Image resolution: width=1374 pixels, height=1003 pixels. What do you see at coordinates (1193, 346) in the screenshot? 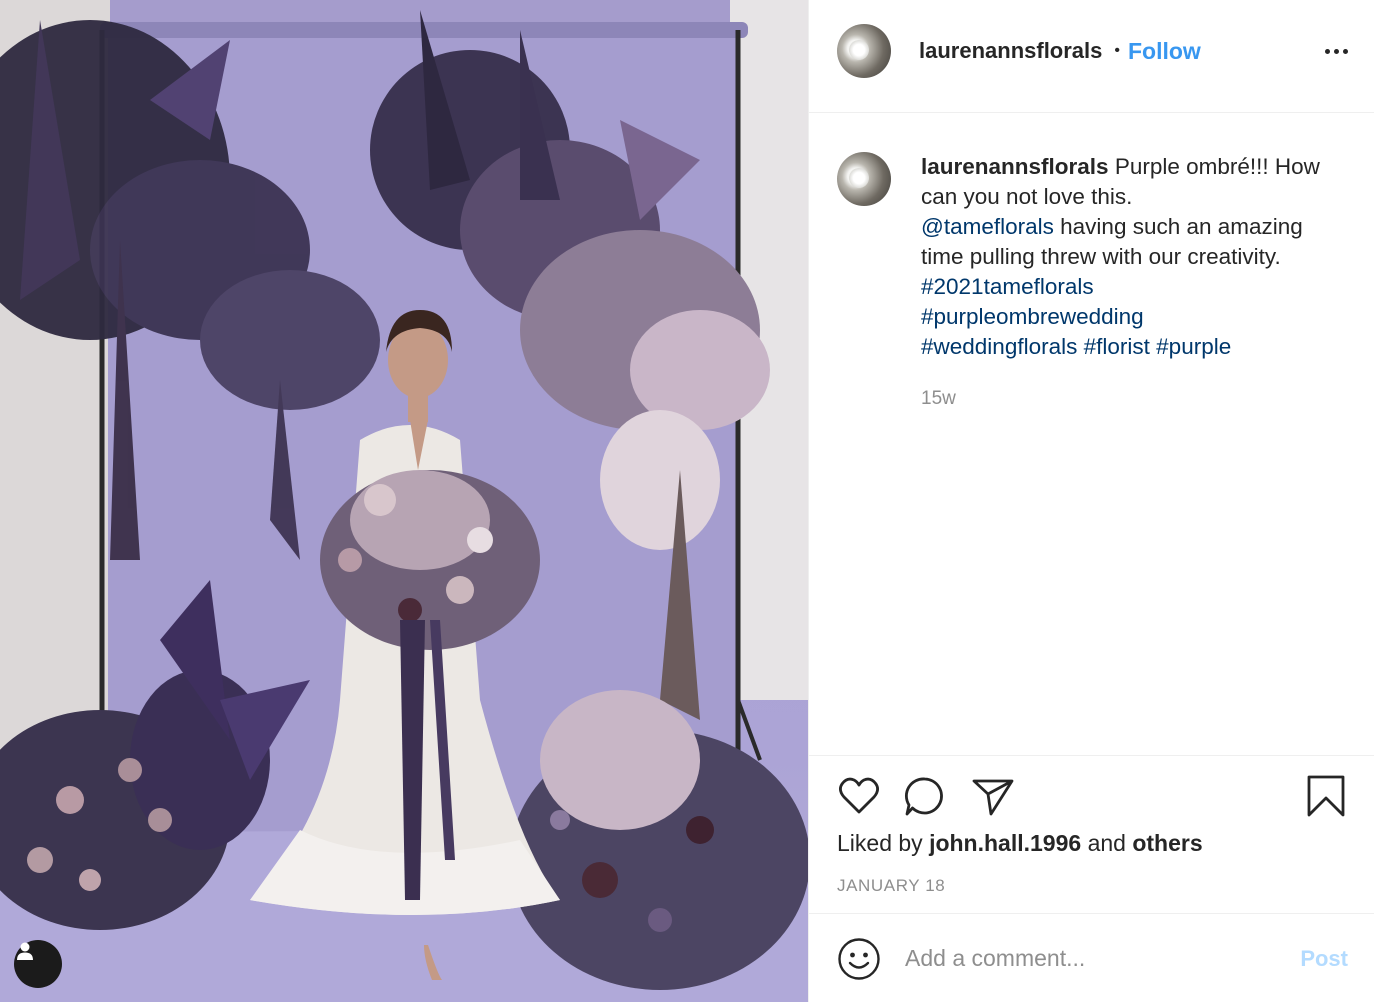
I see `hashtag-link: #purple` at bounding box center [1193, 346].